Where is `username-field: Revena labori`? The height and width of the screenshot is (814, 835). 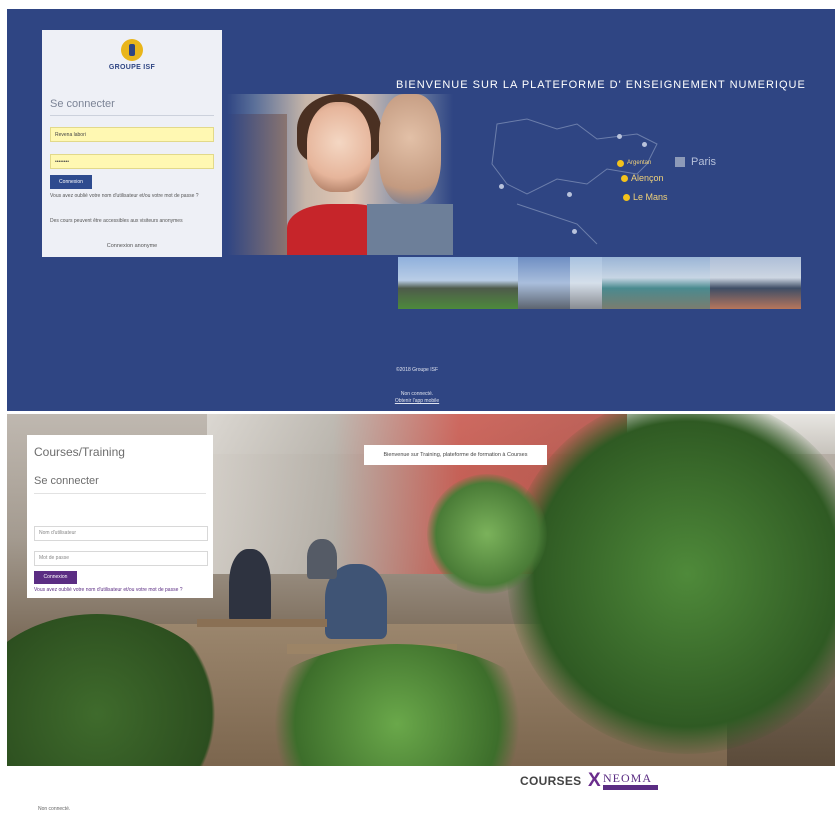
username-field: Revena labori is located at coordinates (132, 134).